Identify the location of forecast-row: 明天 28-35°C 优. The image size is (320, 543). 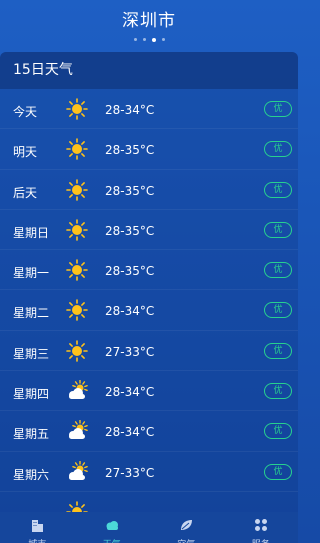
(149, 149).